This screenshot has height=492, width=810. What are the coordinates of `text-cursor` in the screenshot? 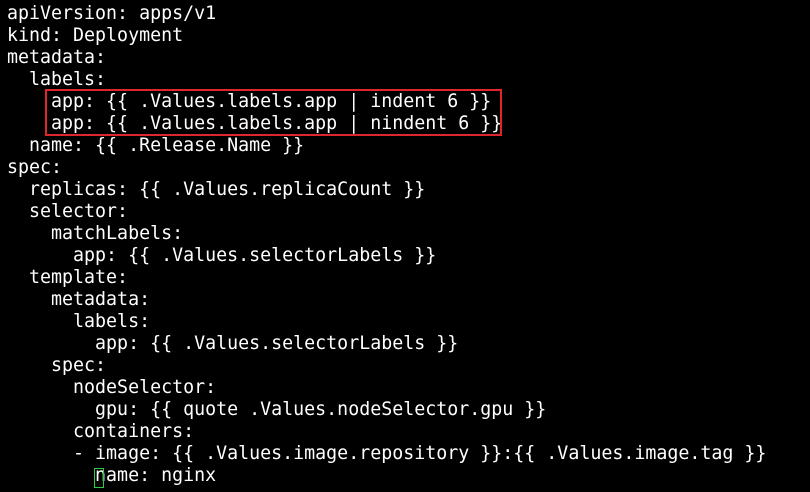 It's located at (99, 478).